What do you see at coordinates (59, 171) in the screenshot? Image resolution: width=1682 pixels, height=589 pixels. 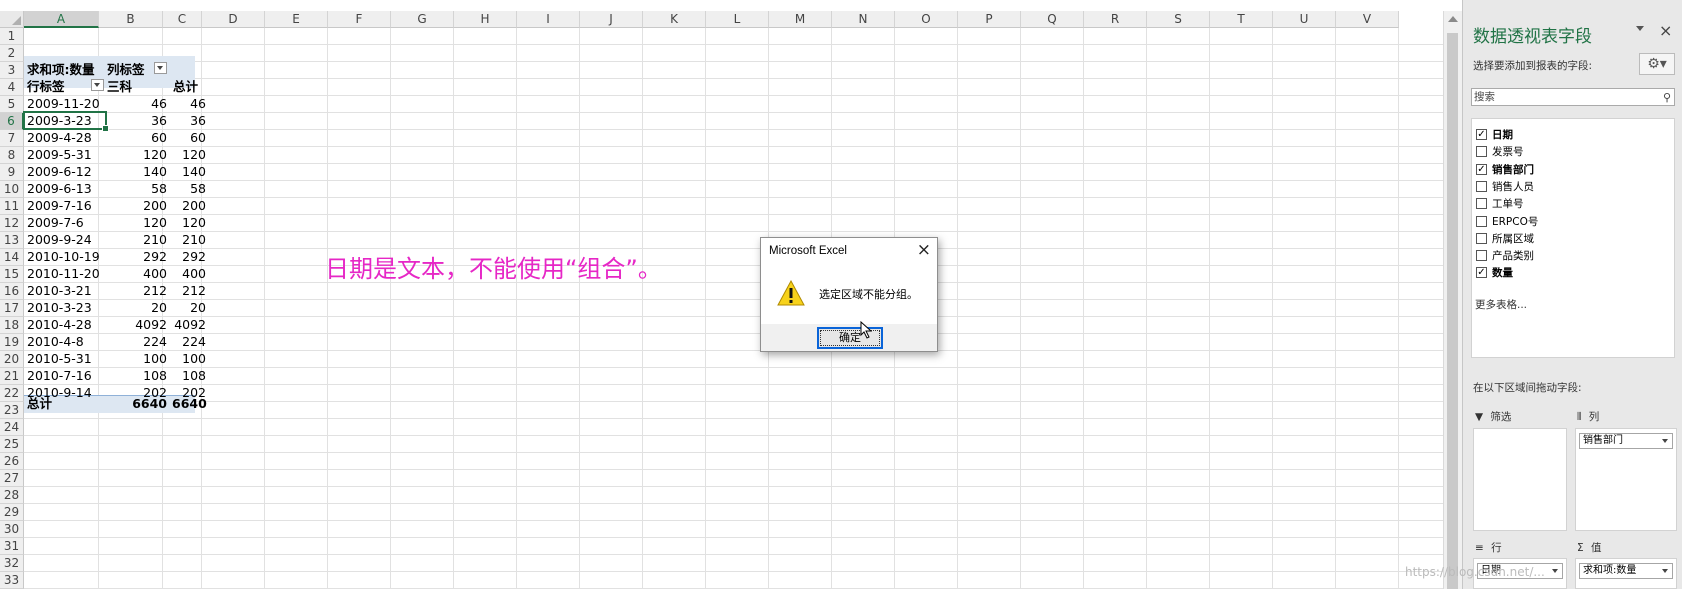 I see `pivot-row-date: 2009-6-12` at bounding box center [59, 171].